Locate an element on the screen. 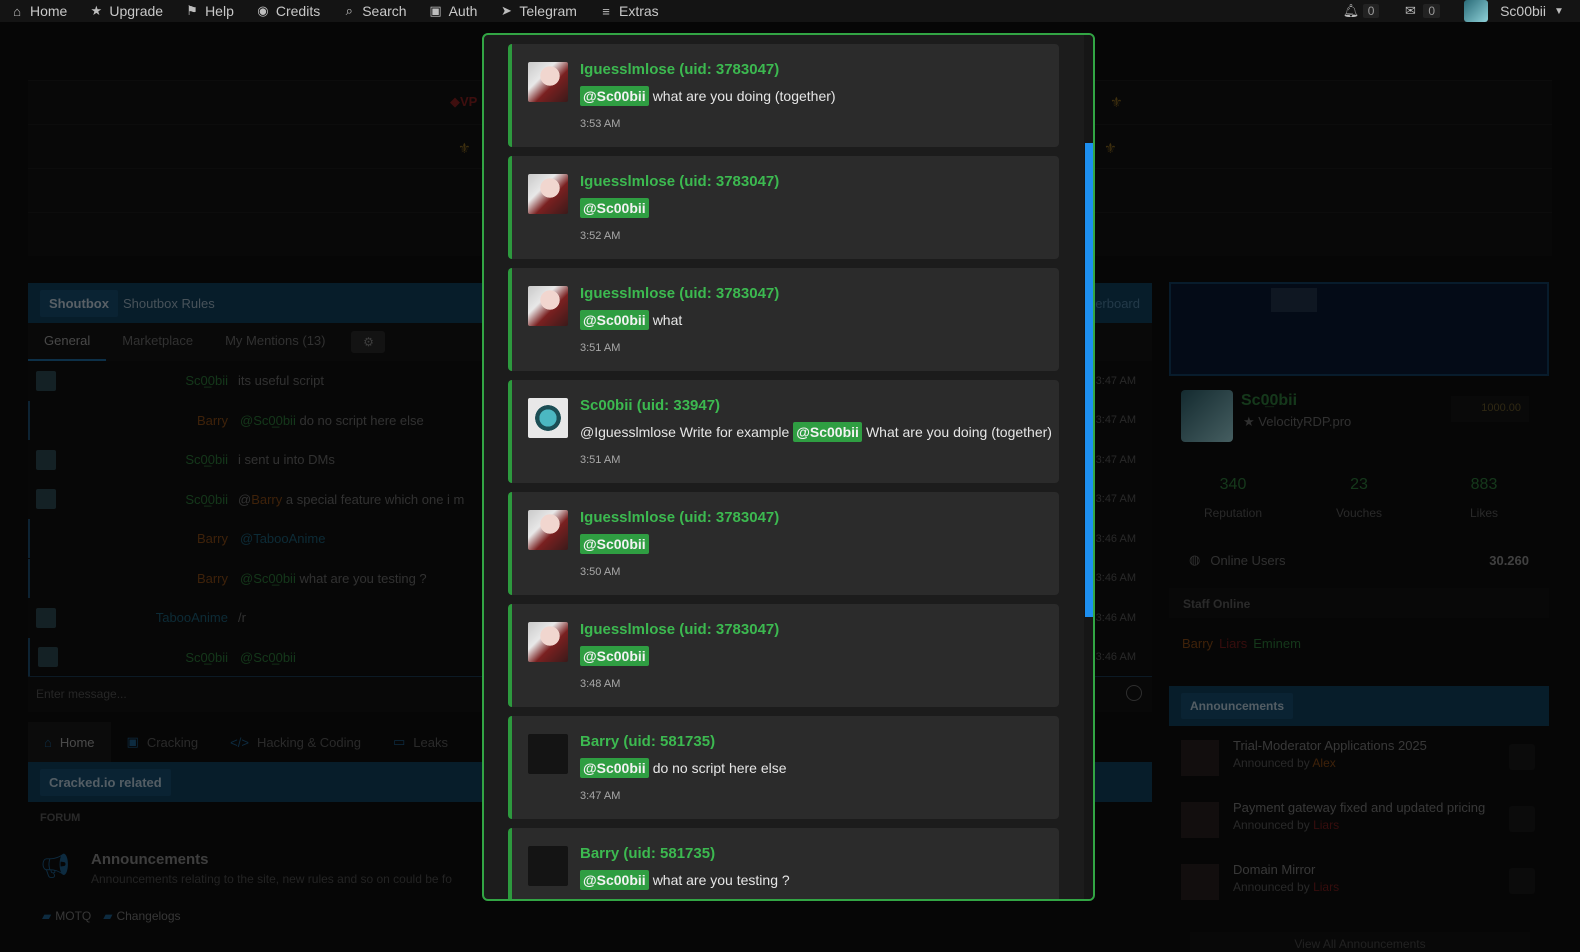 The height and width of the screenshot is (952, 1580). shout-message: /r is located at coordinates (242, 617).